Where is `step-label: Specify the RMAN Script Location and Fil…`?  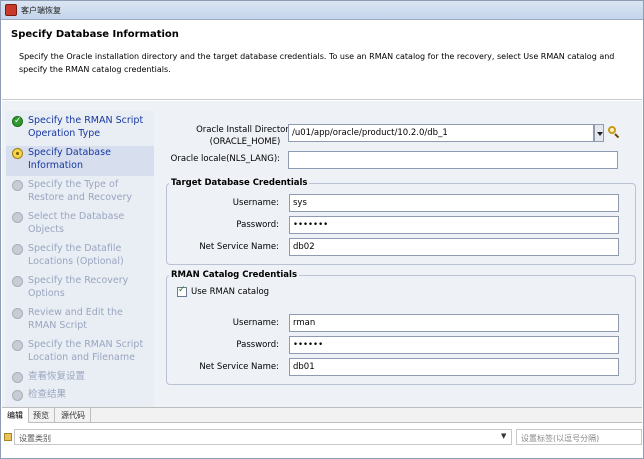 step-label: Specify the RMAN Script Location and Fil… is located at coordinates (86, 351).